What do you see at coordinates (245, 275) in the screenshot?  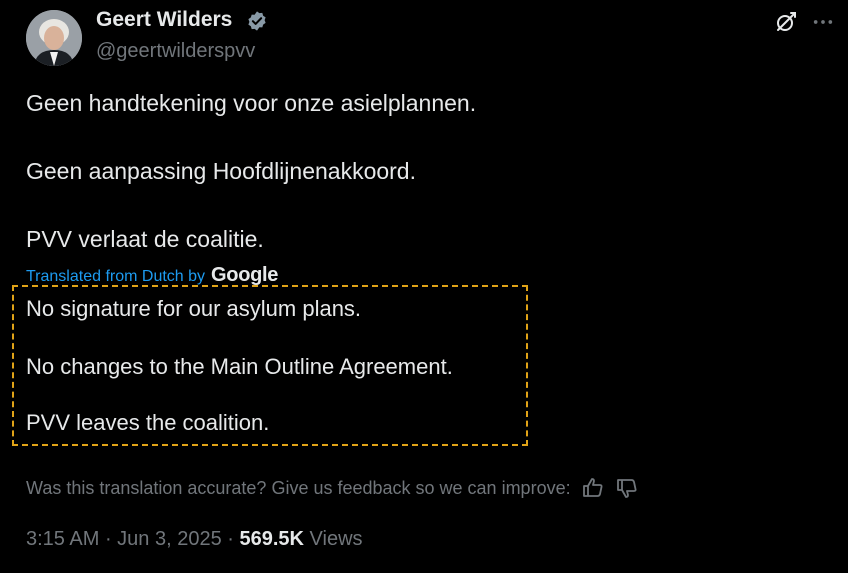 I see `google-logo: Google` at bounding box center [245, 275].